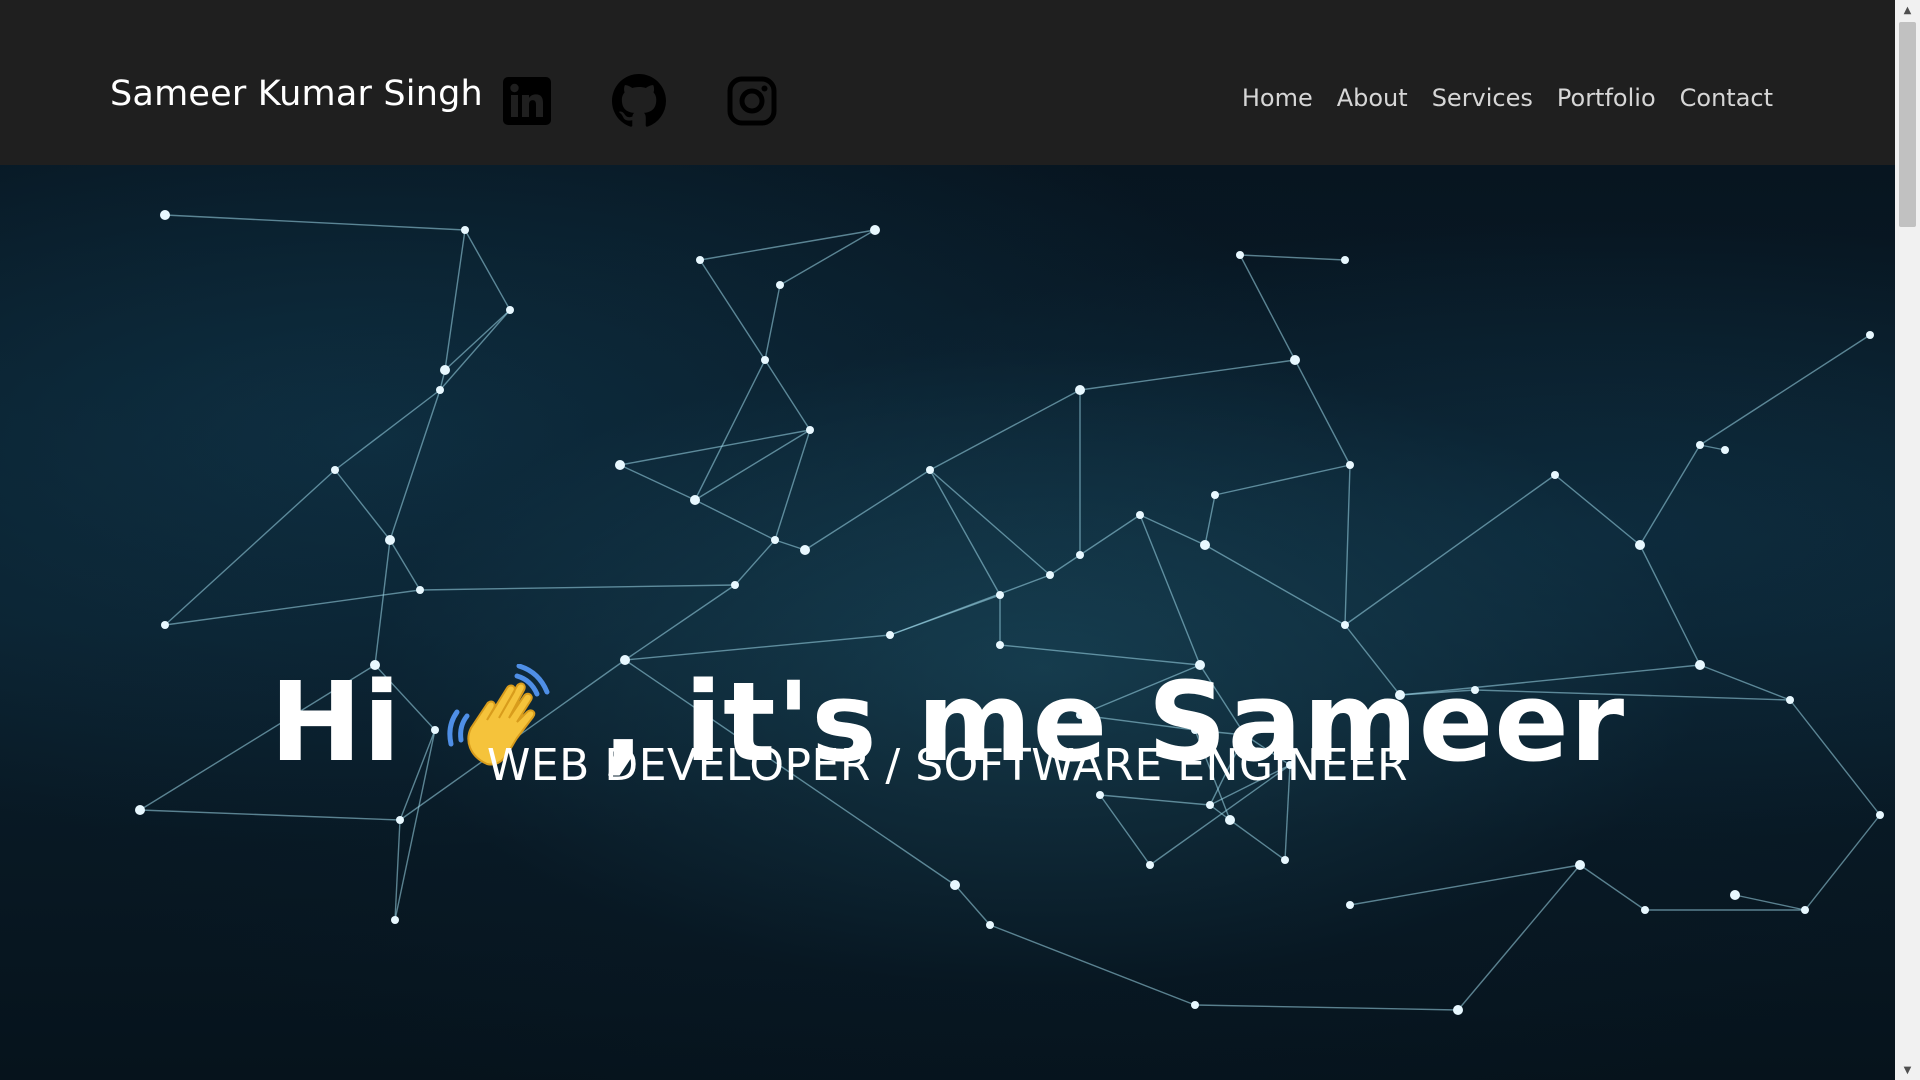  I want to click on hero-subtitle: WEB DEVELOPER / SOFTWARE ENGINEER, so click(947, 765).